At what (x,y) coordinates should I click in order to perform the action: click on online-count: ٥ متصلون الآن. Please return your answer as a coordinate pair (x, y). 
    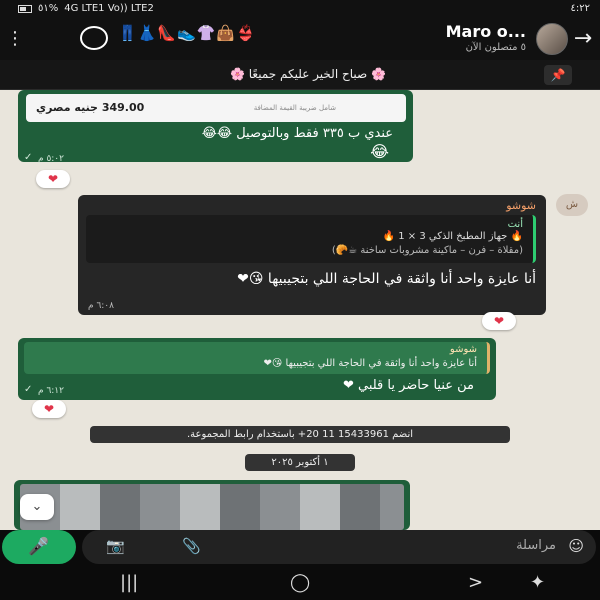
    Looking at the image, I should click on (495, 47).